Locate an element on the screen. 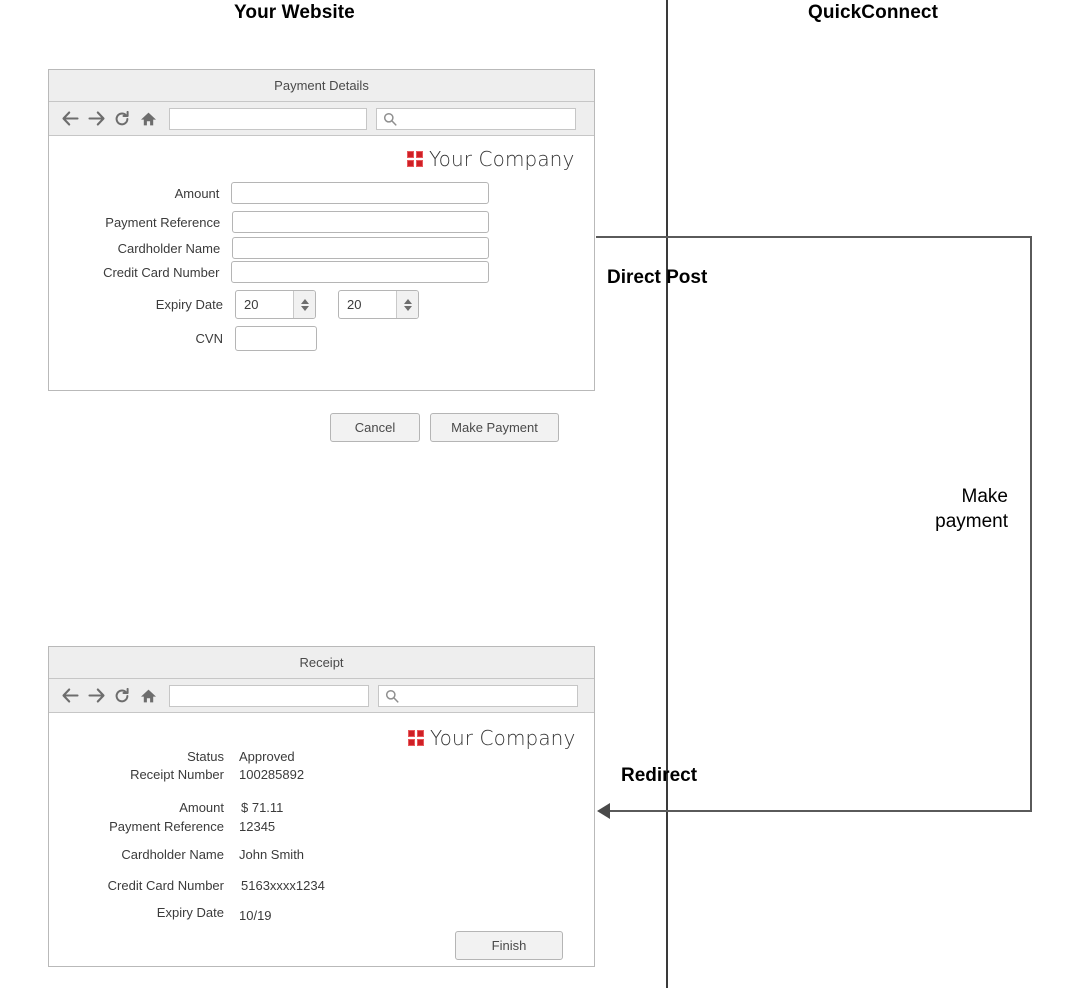 This screenshot has width=1081, height=988. form-row-cvn: CVN is located at coordinates (183, 338).